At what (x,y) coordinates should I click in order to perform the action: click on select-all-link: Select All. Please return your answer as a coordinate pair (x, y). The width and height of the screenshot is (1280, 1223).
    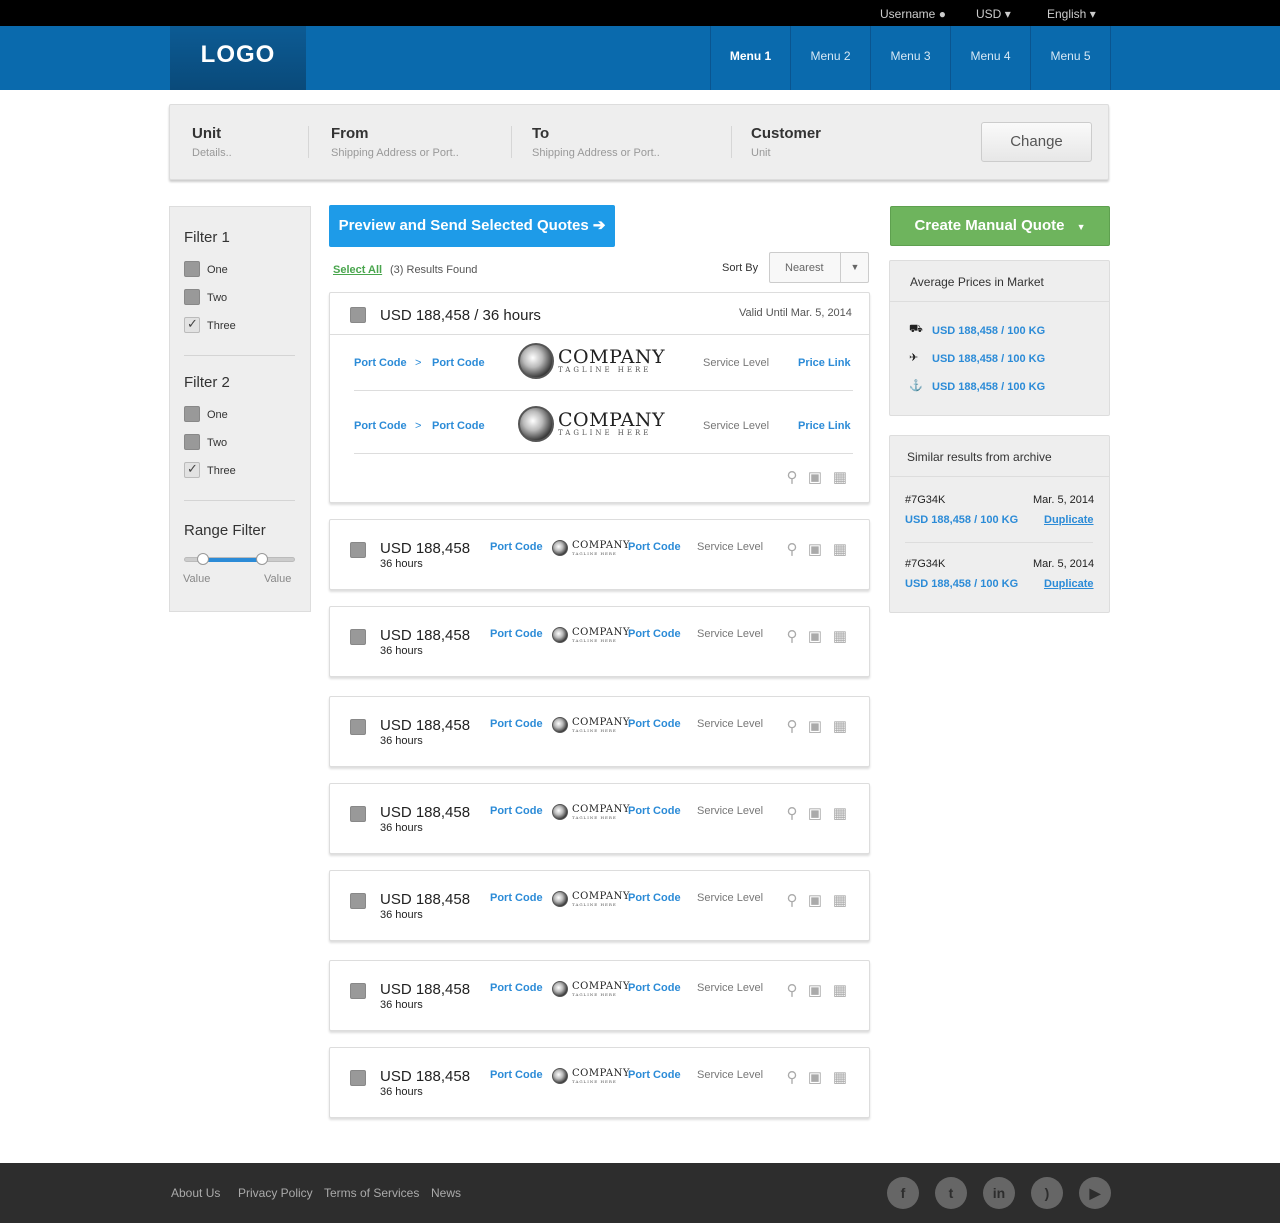
    Looking at the image, I should click on (357, 270).